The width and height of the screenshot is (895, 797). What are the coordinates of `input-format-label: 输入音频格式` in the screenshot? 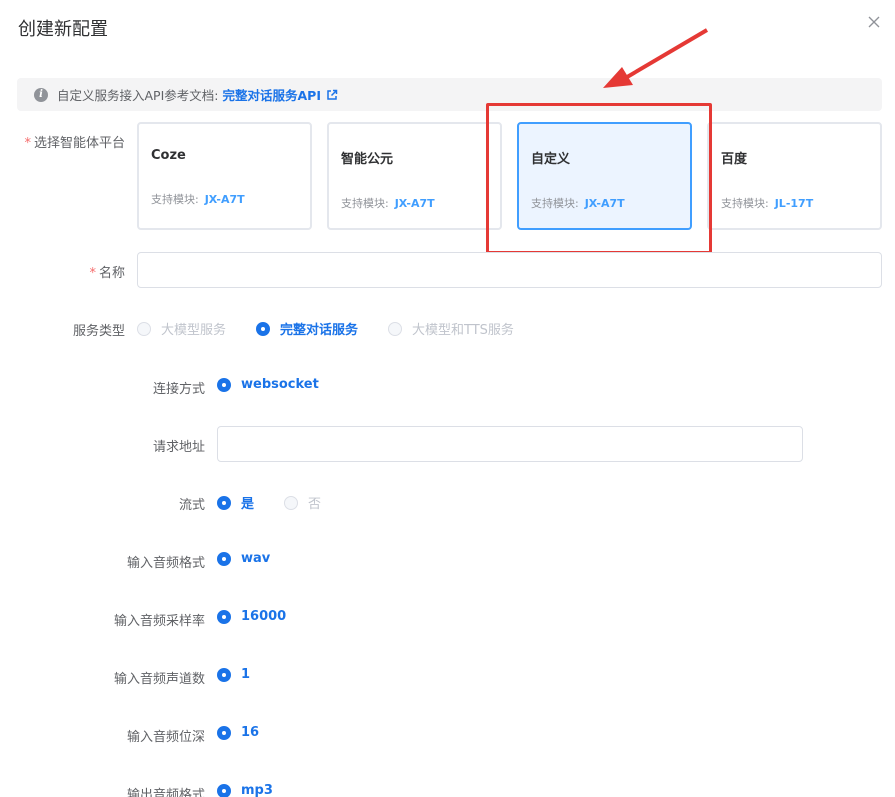 It's located at (165, 563).